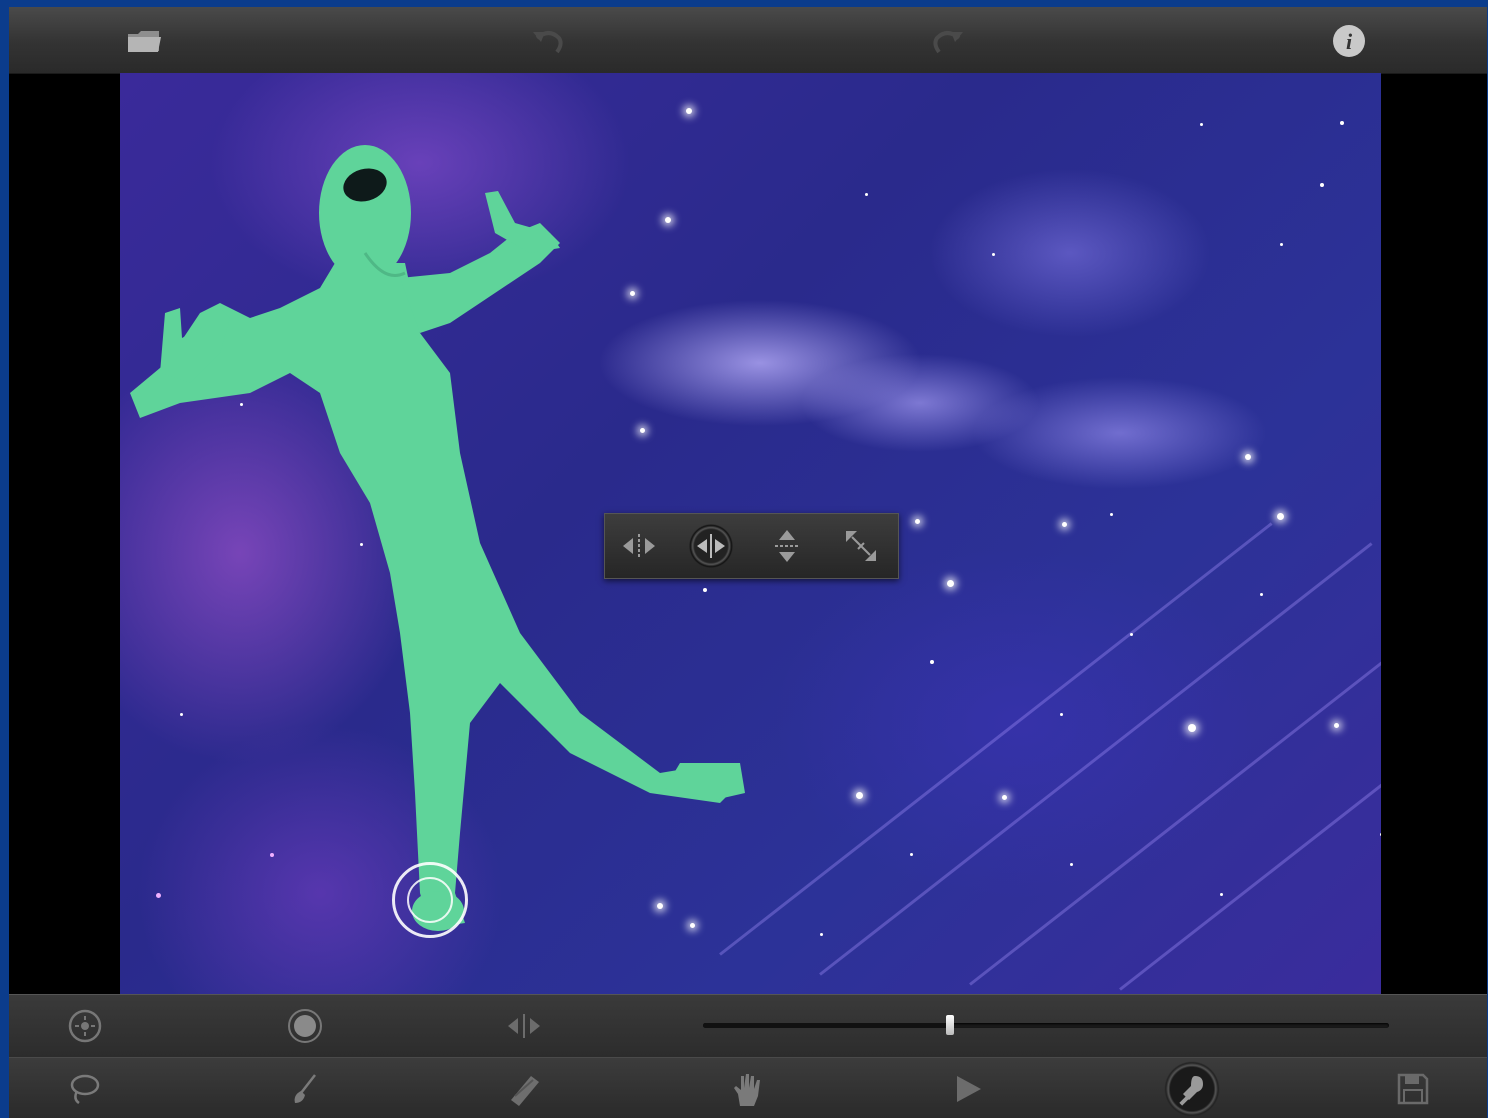  Describe the element at coordinates (524, 1026) in the screenshot. I see `mirror-icon` at that location.